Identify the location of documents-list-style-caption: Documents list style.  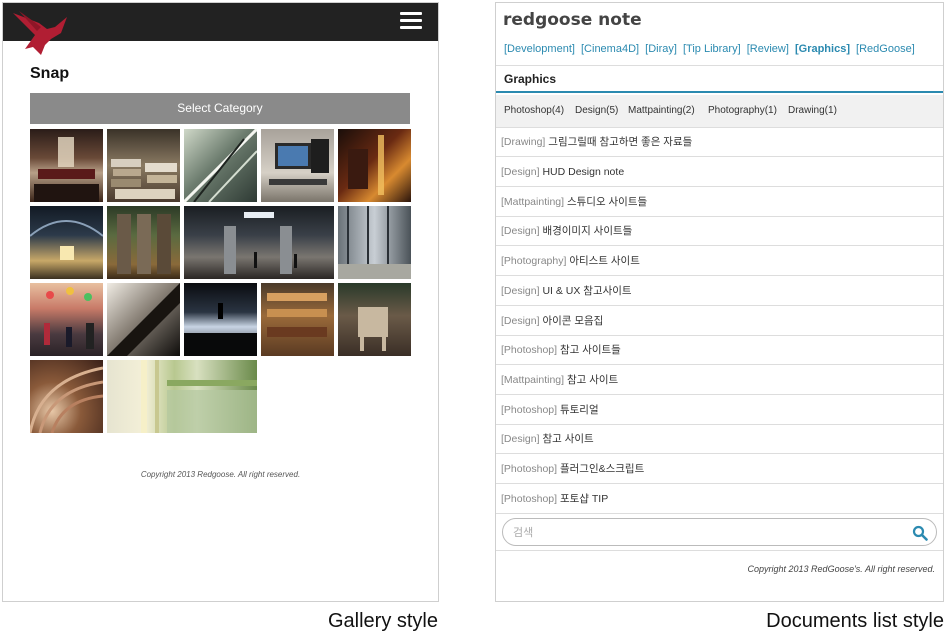
(855, 621).